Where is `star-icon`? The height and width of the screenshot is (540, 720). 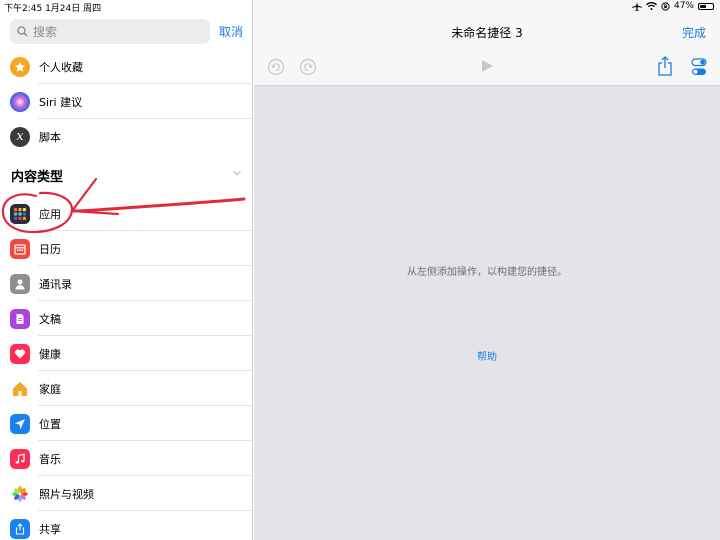
star-icon is located at coordinates (20, 66).